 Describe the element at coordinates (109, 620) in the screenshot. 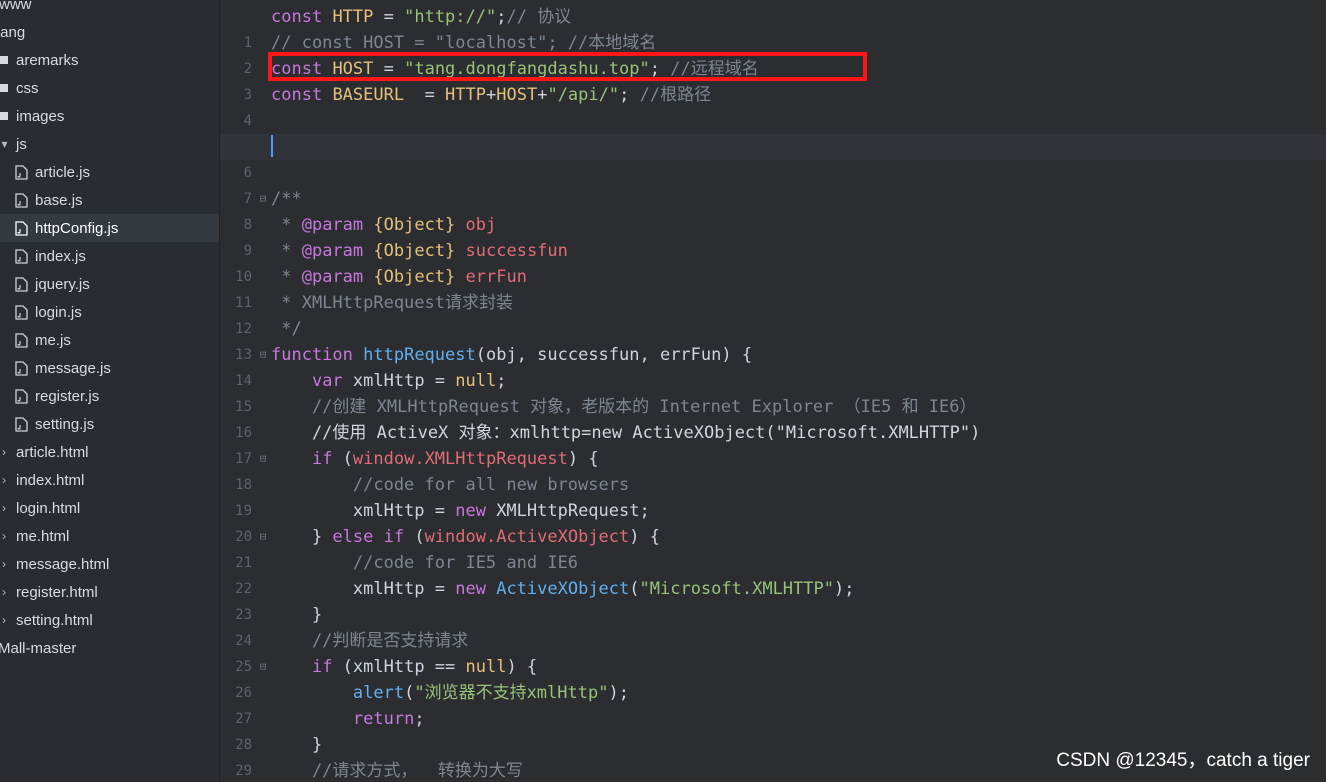

I see `tree-item-setting-html: › setting.html` at that location.